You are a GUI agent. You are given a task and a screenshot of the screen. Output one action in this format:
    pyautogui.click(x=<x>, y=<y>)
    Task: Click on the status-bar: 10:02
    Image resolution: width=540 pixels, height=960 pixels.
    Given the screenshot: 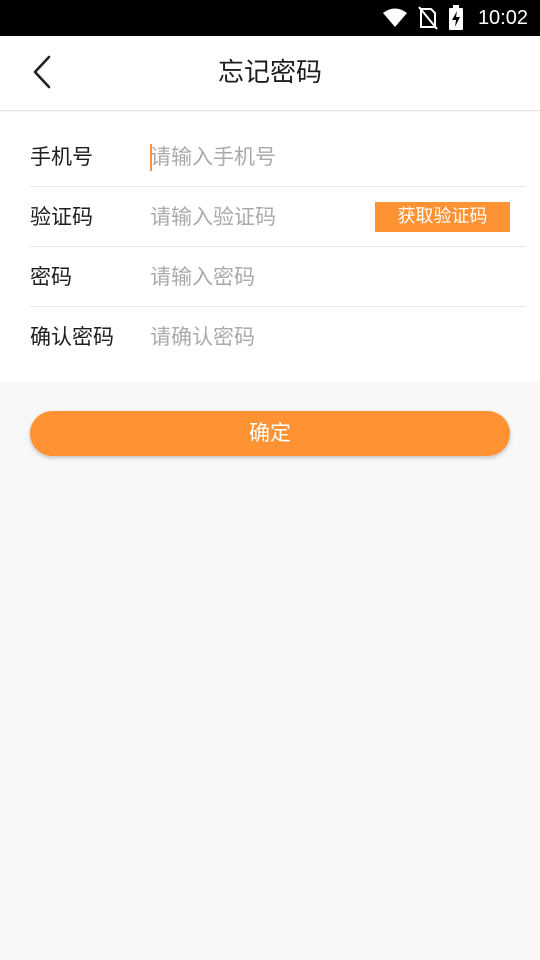 What is the action you would take?
    pyautogui.click(x=270, y=18)
    